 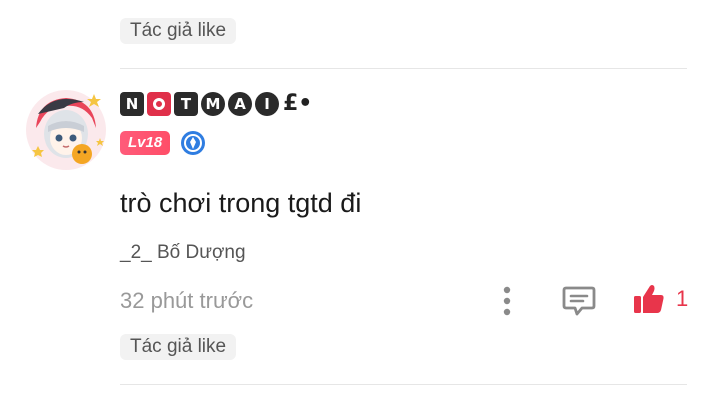 What do you see at coordinates (507, 301) in the screenshot?
I see `more-vertical-icon` at bounding box center [507, 301].